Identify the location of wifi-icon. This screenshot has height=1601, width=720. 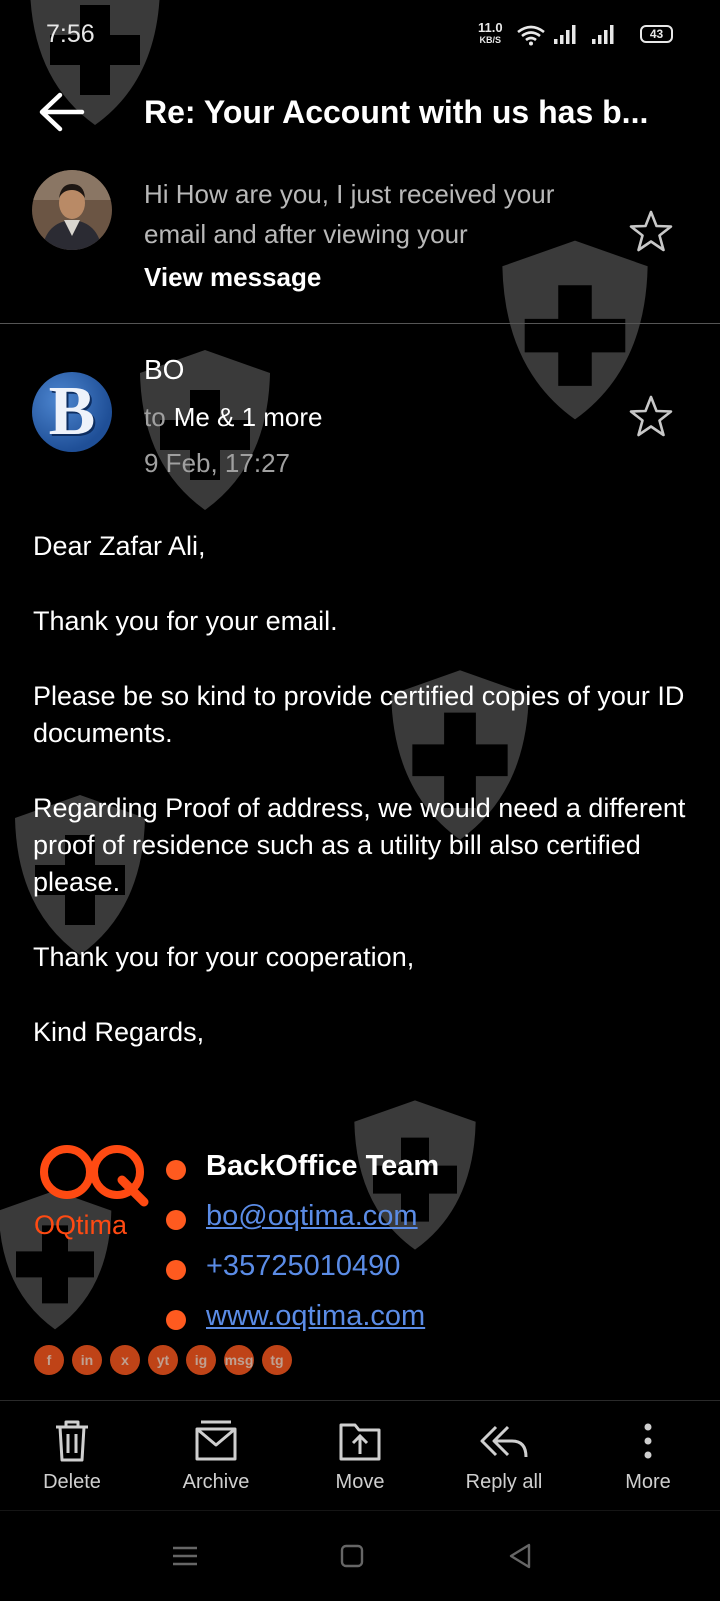
(531, 35).